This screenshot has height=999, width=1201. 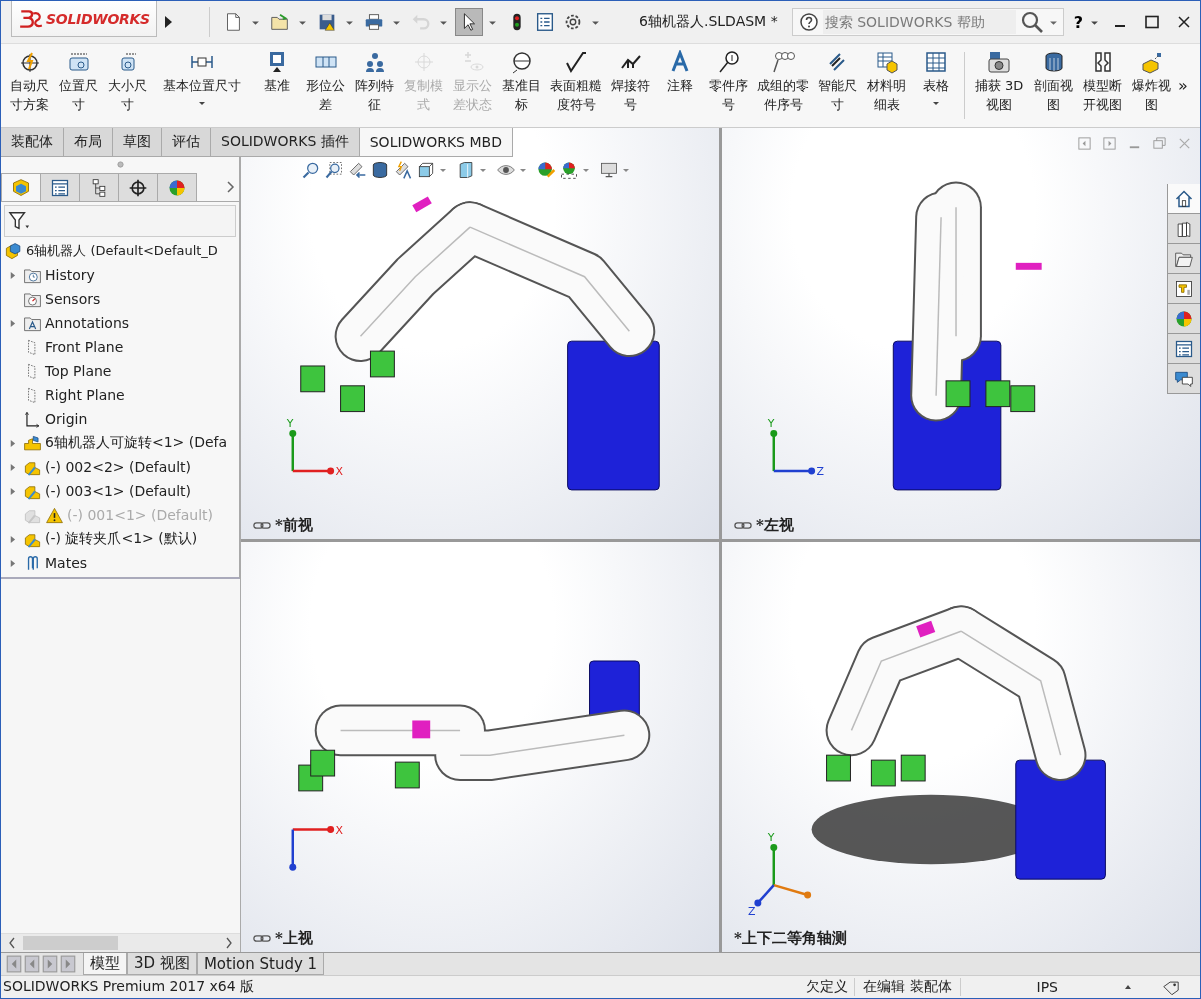 What do you see at coordinates (325, 79) in the screenshot?
I see `ribbon-button: 形位公差` at bounding box center [325, 79].